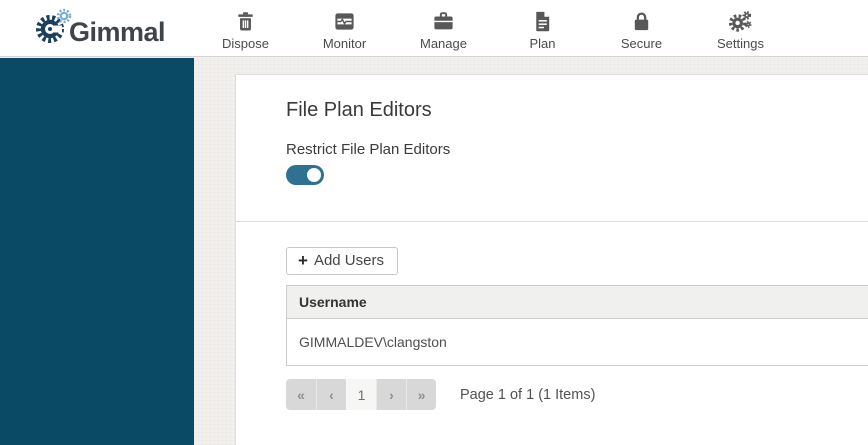  Describe the element at coordinates (344, 43) in the screenshot. I see `nav-item-label: Monitor` at that location.